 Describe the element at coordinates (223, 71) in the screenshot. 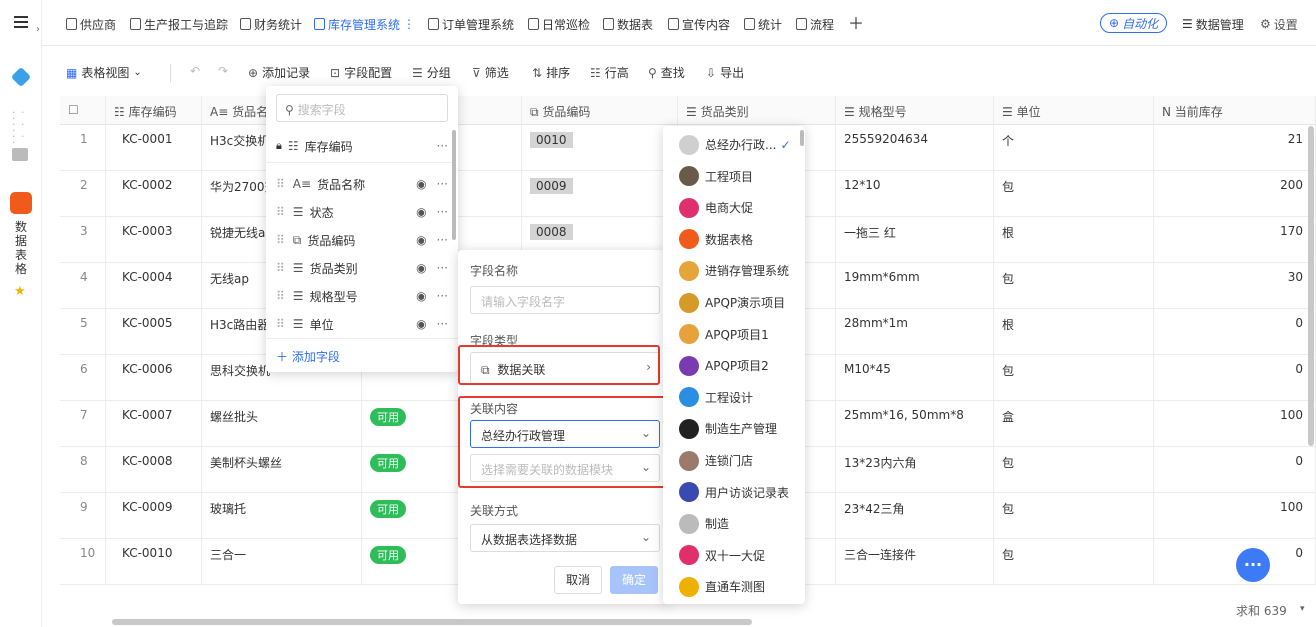

I see `redo-button: ↷` at that location.